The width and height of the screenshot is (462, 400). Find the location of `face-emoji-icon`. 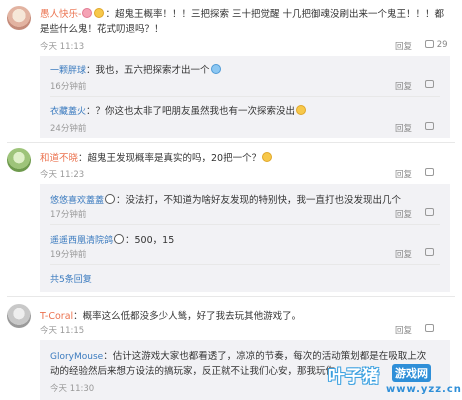

face-emoji-icon is located at coordinates (87, 13).